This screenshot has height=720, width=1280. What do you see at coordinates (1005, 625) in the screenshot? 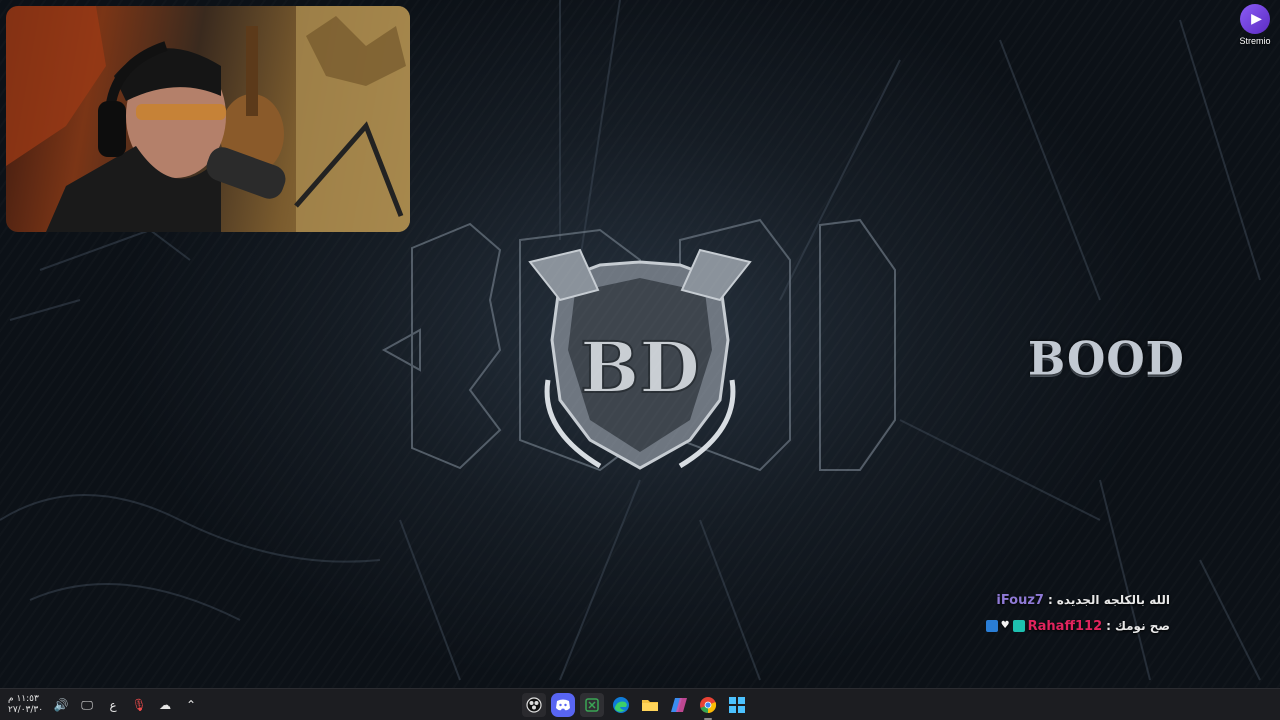
I see `heart-badge-icon: ♥` at bounding box center [1005, 625].